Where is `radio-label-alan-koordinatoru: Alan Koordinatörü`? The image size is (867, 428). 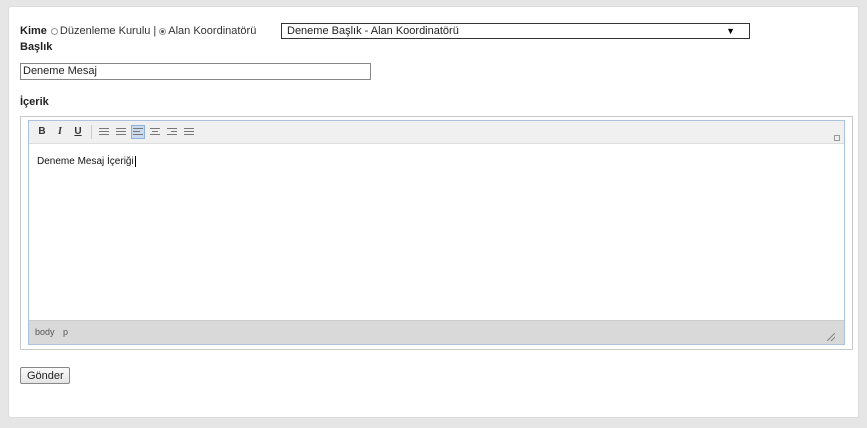 radio-label-alan-koordinatoru: Alan Koordinatörü is located at coordinates (212, 31).